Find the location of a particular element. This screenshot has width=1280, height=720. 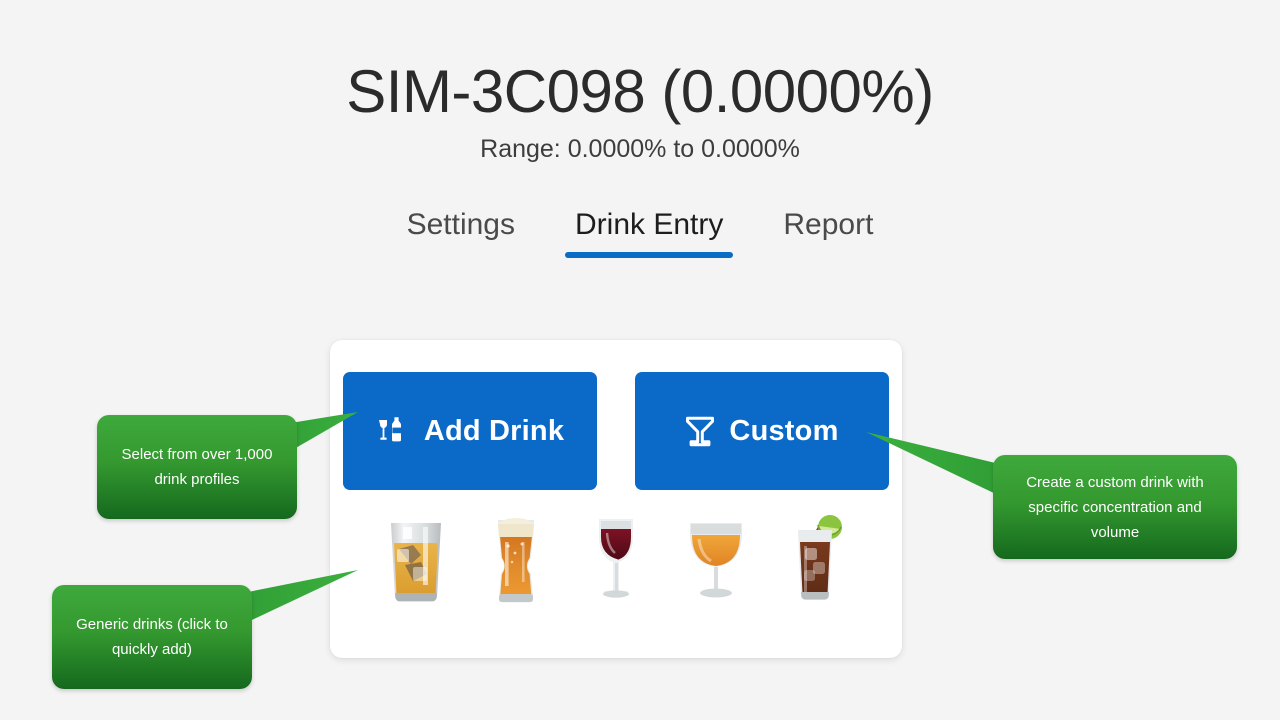

callout-add-drink: Select from over 1,000 drink profiles is located at coordinates (197, 467).